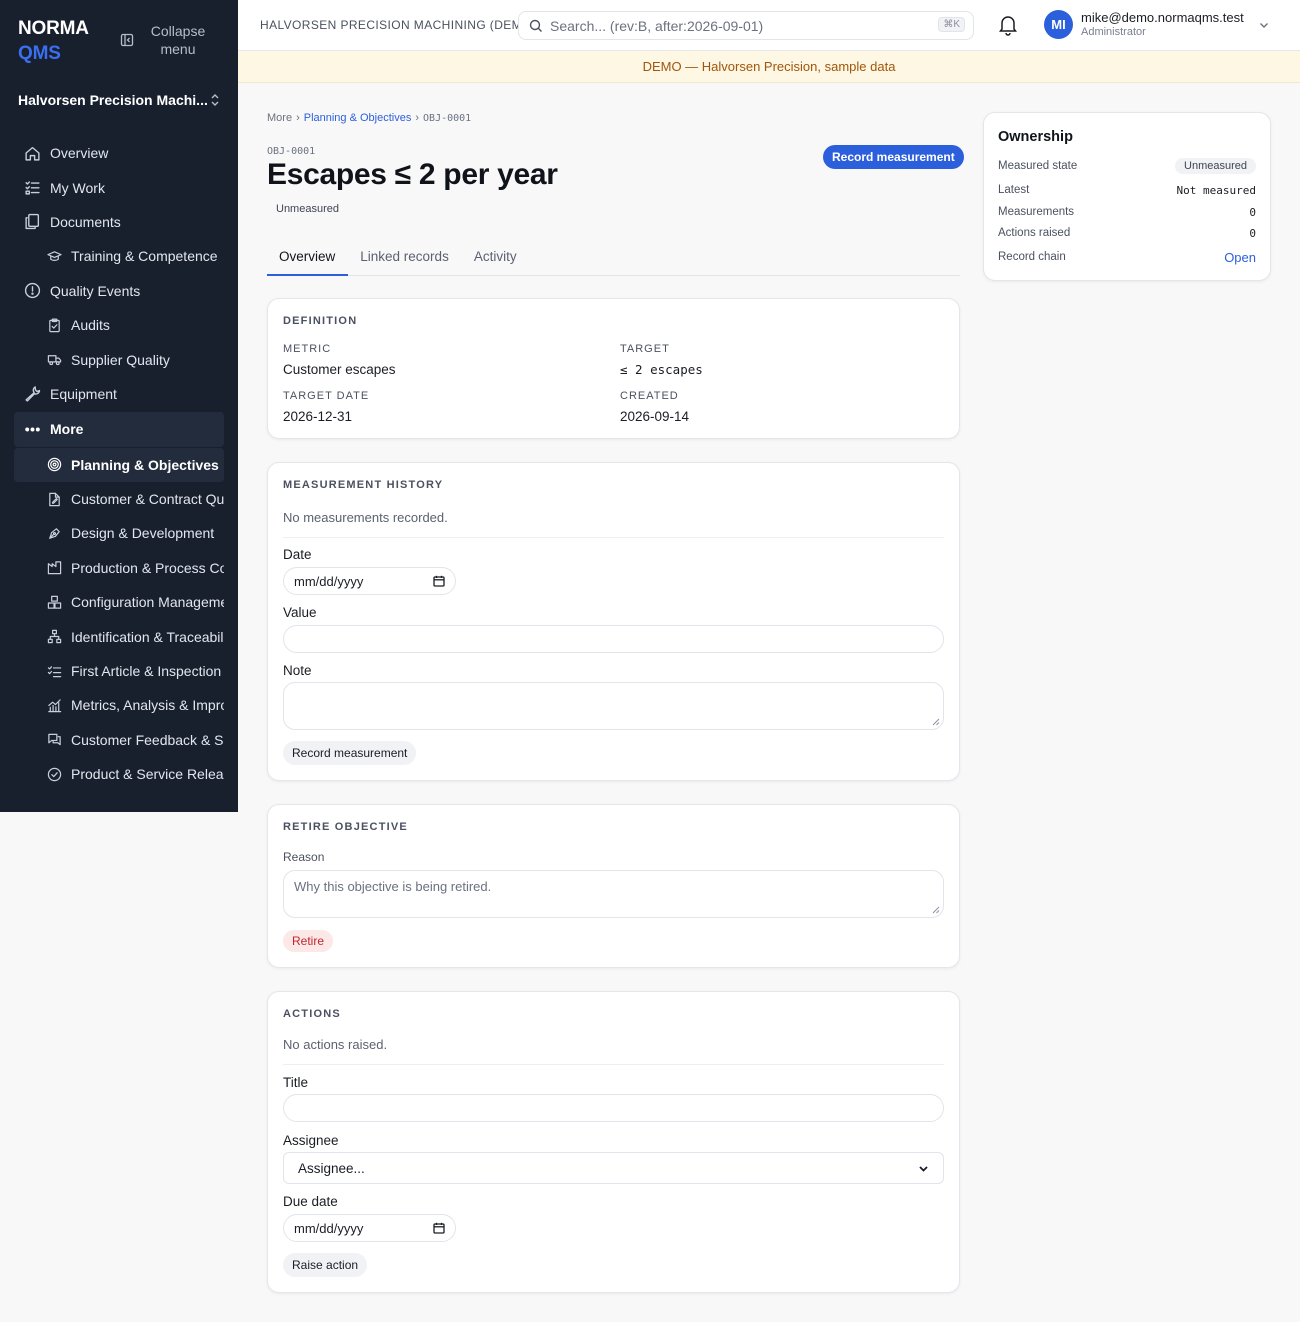 The width and height of the screenshot is (1300, 1322). What do you see at coordinates (335, 1044) in the screenshot?
I see `empty-state: No actions raised.` at bounding box center [335, 1044].